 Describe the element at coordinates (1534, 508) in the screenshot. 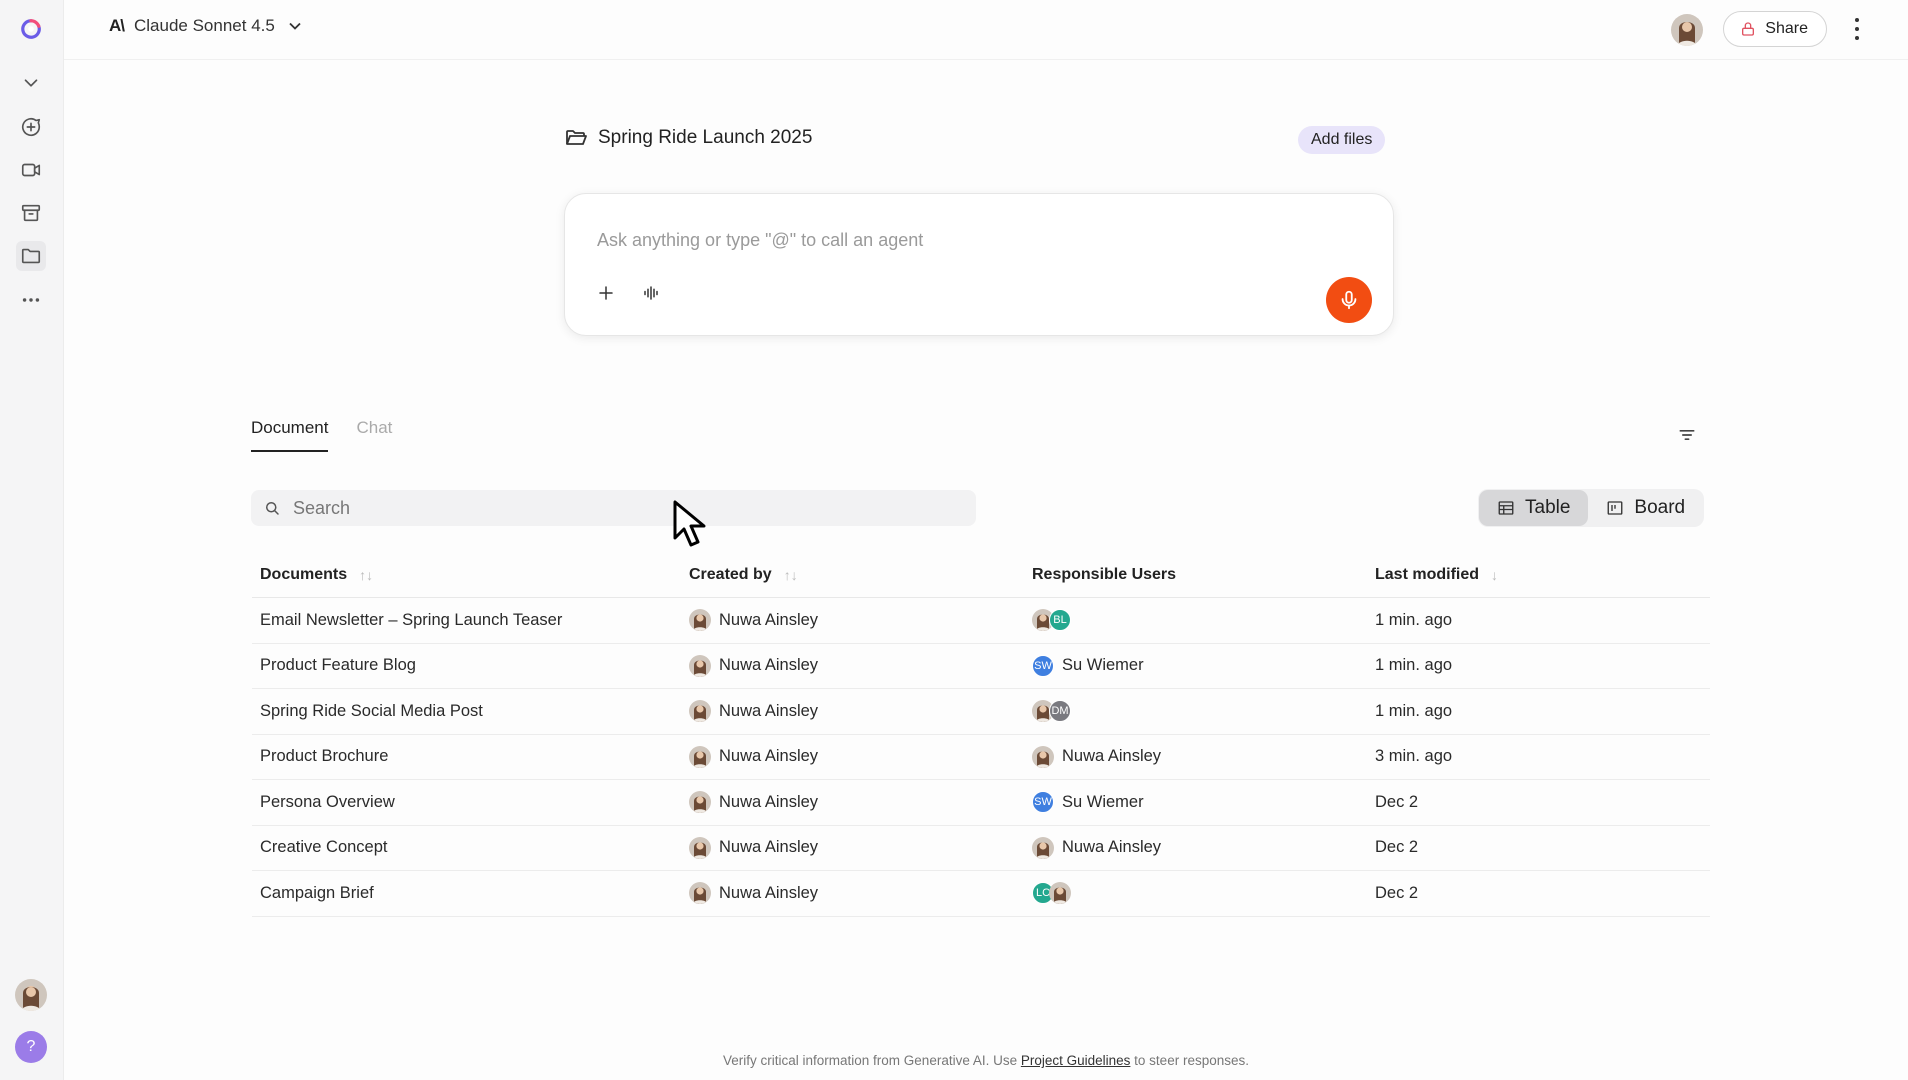

I see `table-view-button: Table` at that location.